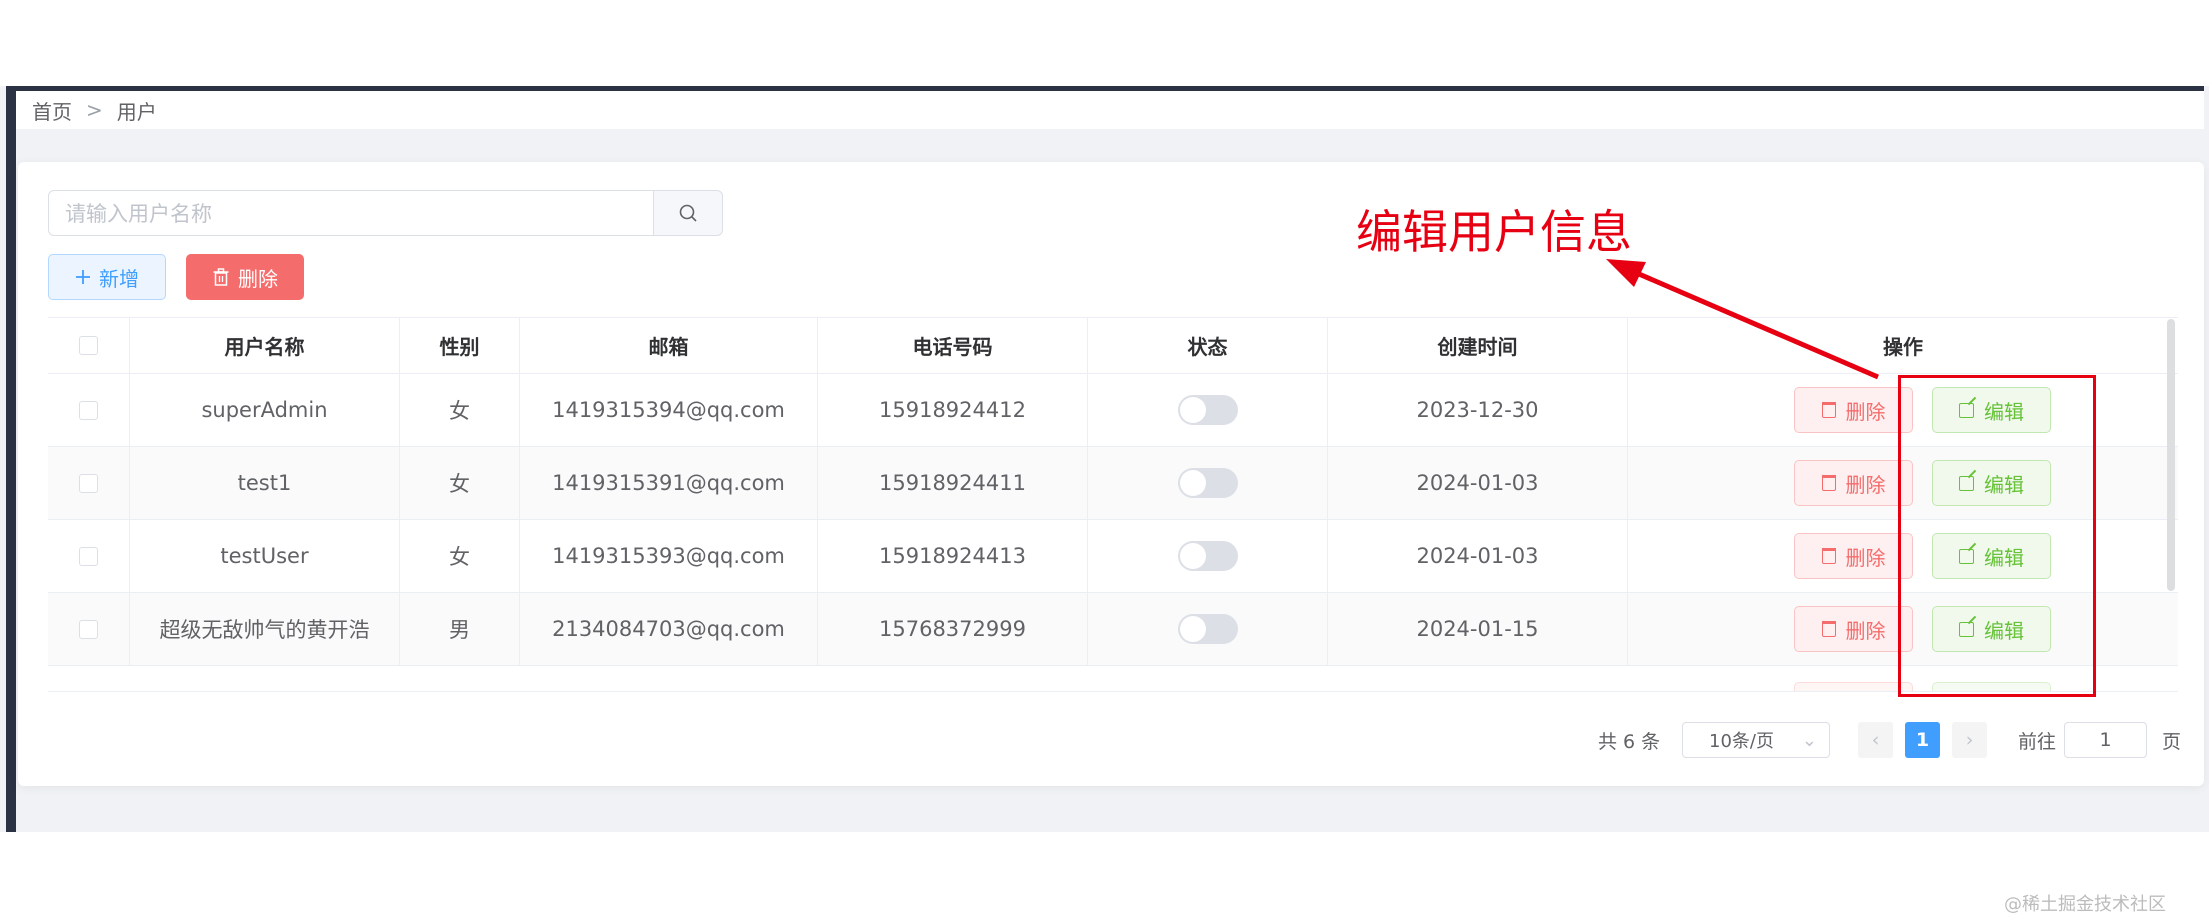 Image resolution: width=2209 pixels, height=919 pixels. I want to click on add-button-label: 新增, so click(119, 278).